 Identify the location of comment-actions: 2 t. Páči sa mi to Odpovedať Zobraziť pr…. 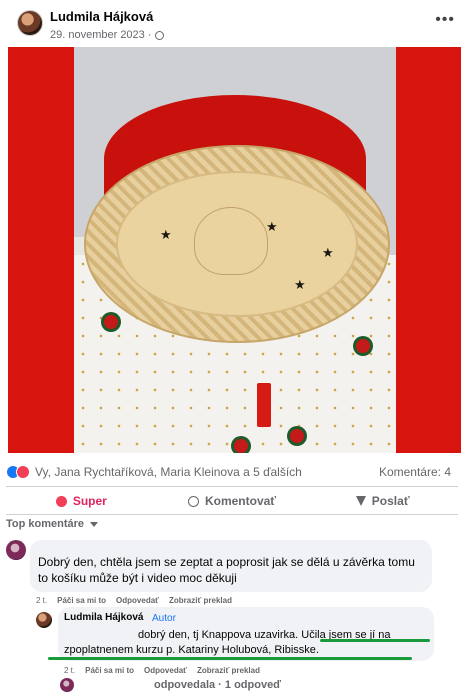
(134, 600).